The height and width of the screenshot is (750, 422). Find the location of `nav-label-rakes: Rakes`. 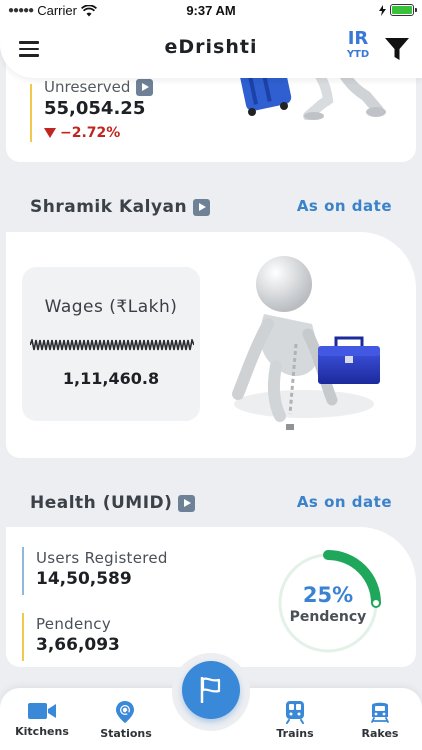

nav-label-rakes: Rakes is located at coordinates (380, 733).